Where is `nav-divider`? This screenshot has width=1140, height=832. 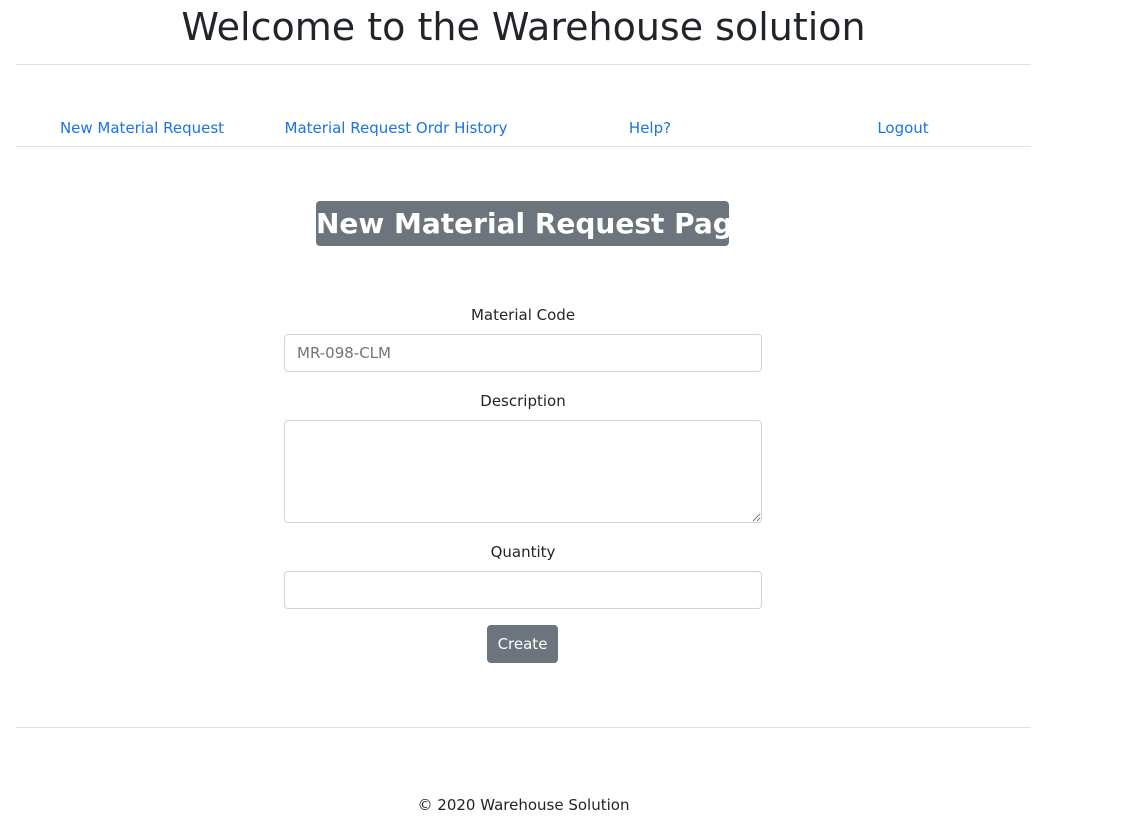
nav-divider is located at coordinates (523, 146).